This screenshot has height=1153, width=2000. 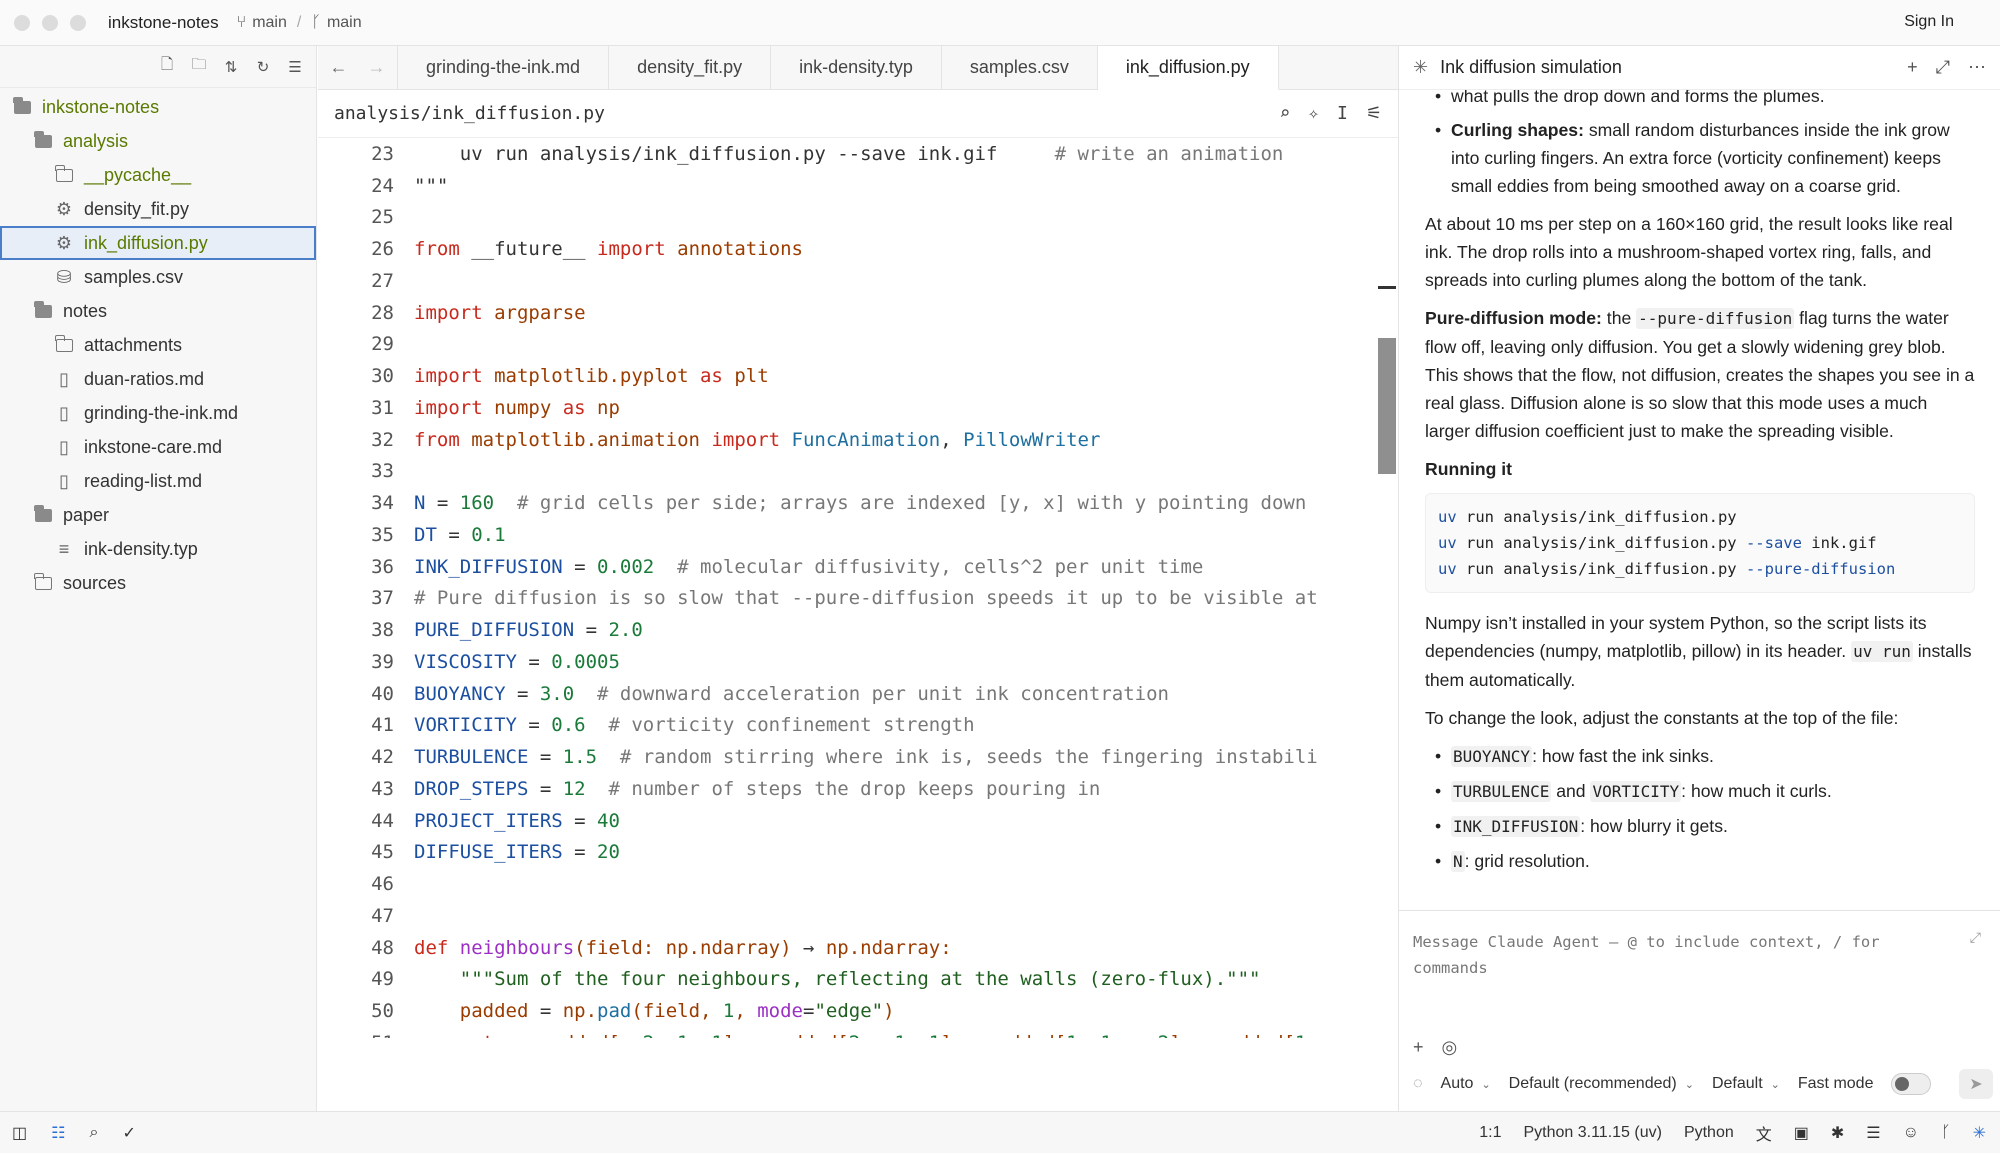 What do you see at coordinates (1188, 68) in the screenshot?
I see `editor-tab: ink_diffusion.py` at bounding box center [1188, 68].